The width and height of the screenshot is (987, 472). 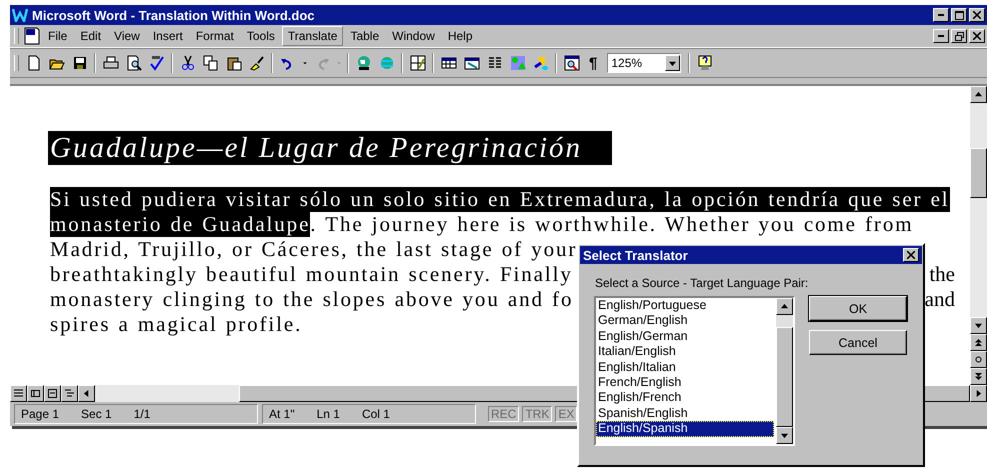 What do you see at coordinates (504, 414) in the screenshot?
I see `status-indicator: REC` at bounding box center [504, 414].